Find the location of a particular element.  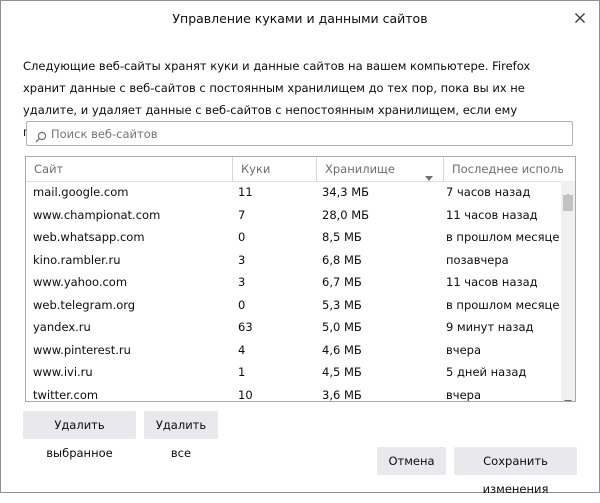

cell-site: twitter.com is located at coordinates (66, 394).